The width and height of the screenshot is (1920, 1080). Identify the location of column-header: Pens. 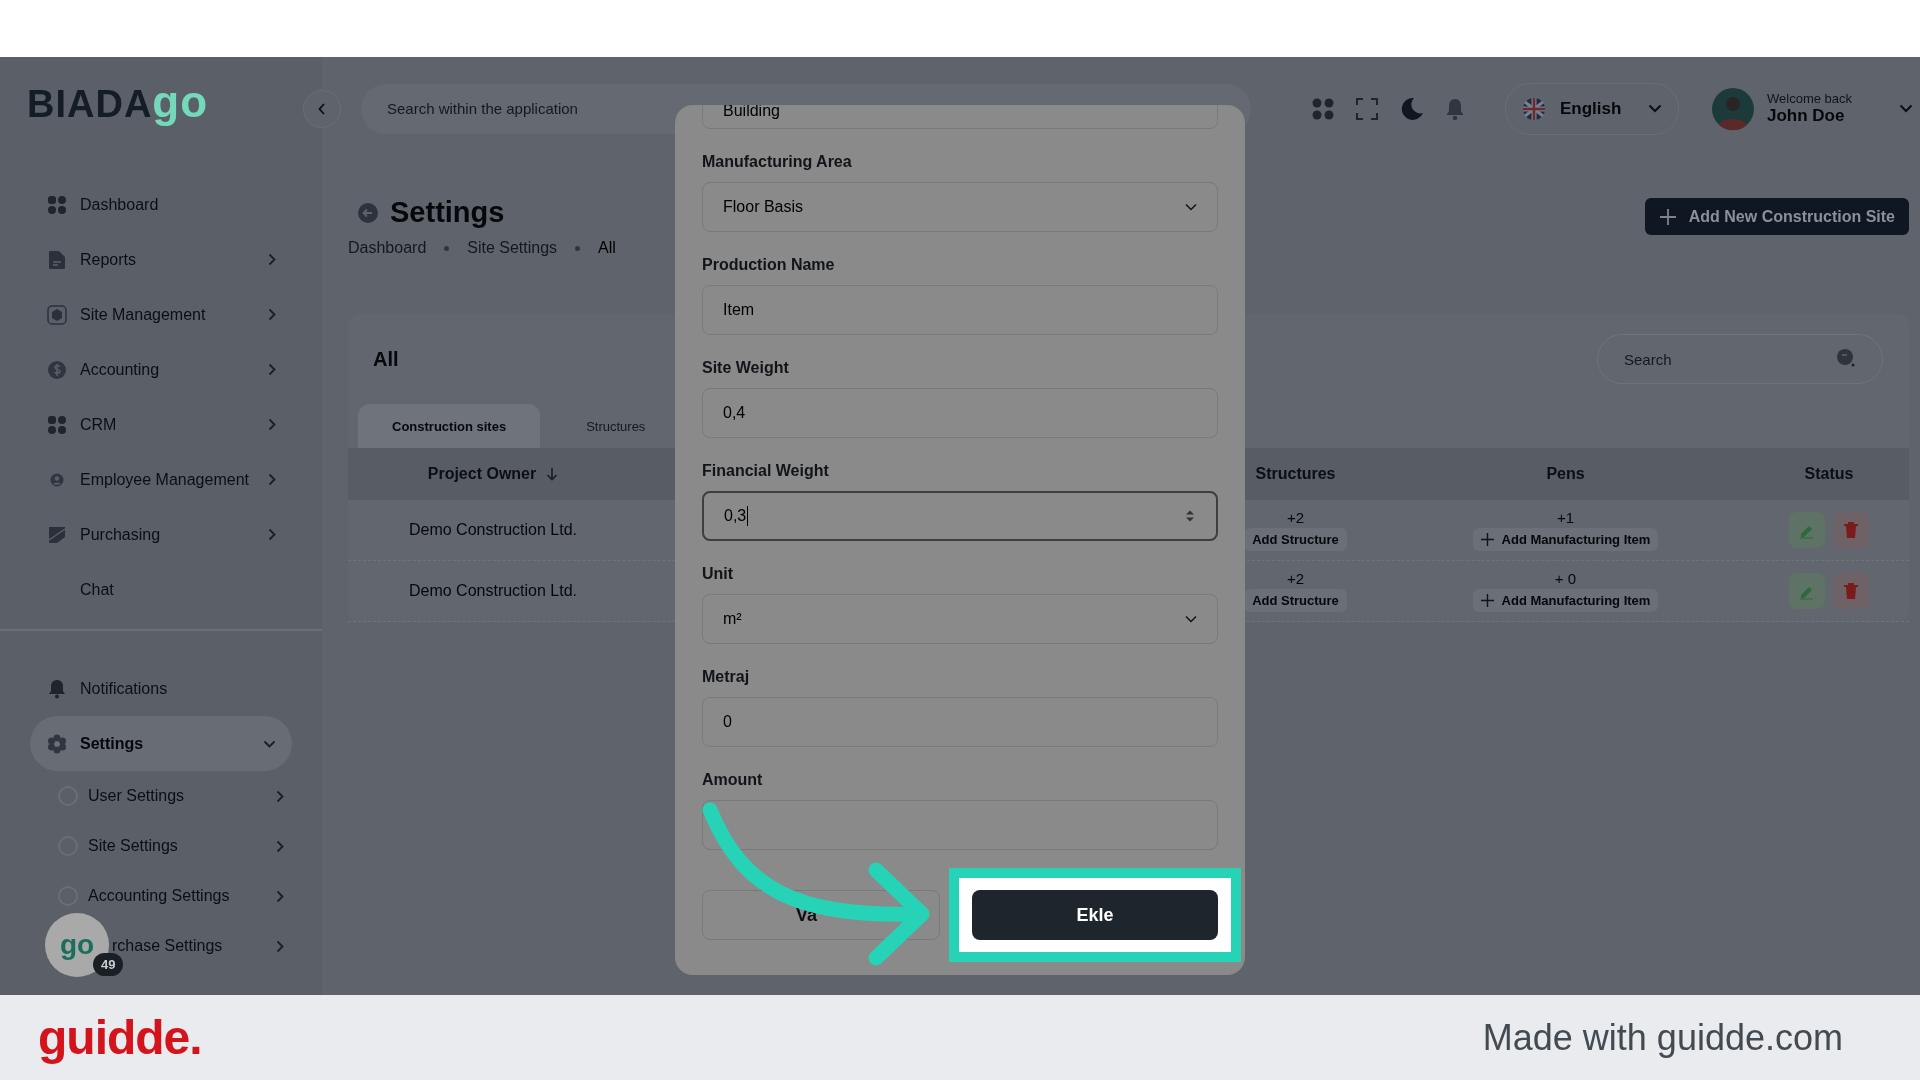
(1565, 474).